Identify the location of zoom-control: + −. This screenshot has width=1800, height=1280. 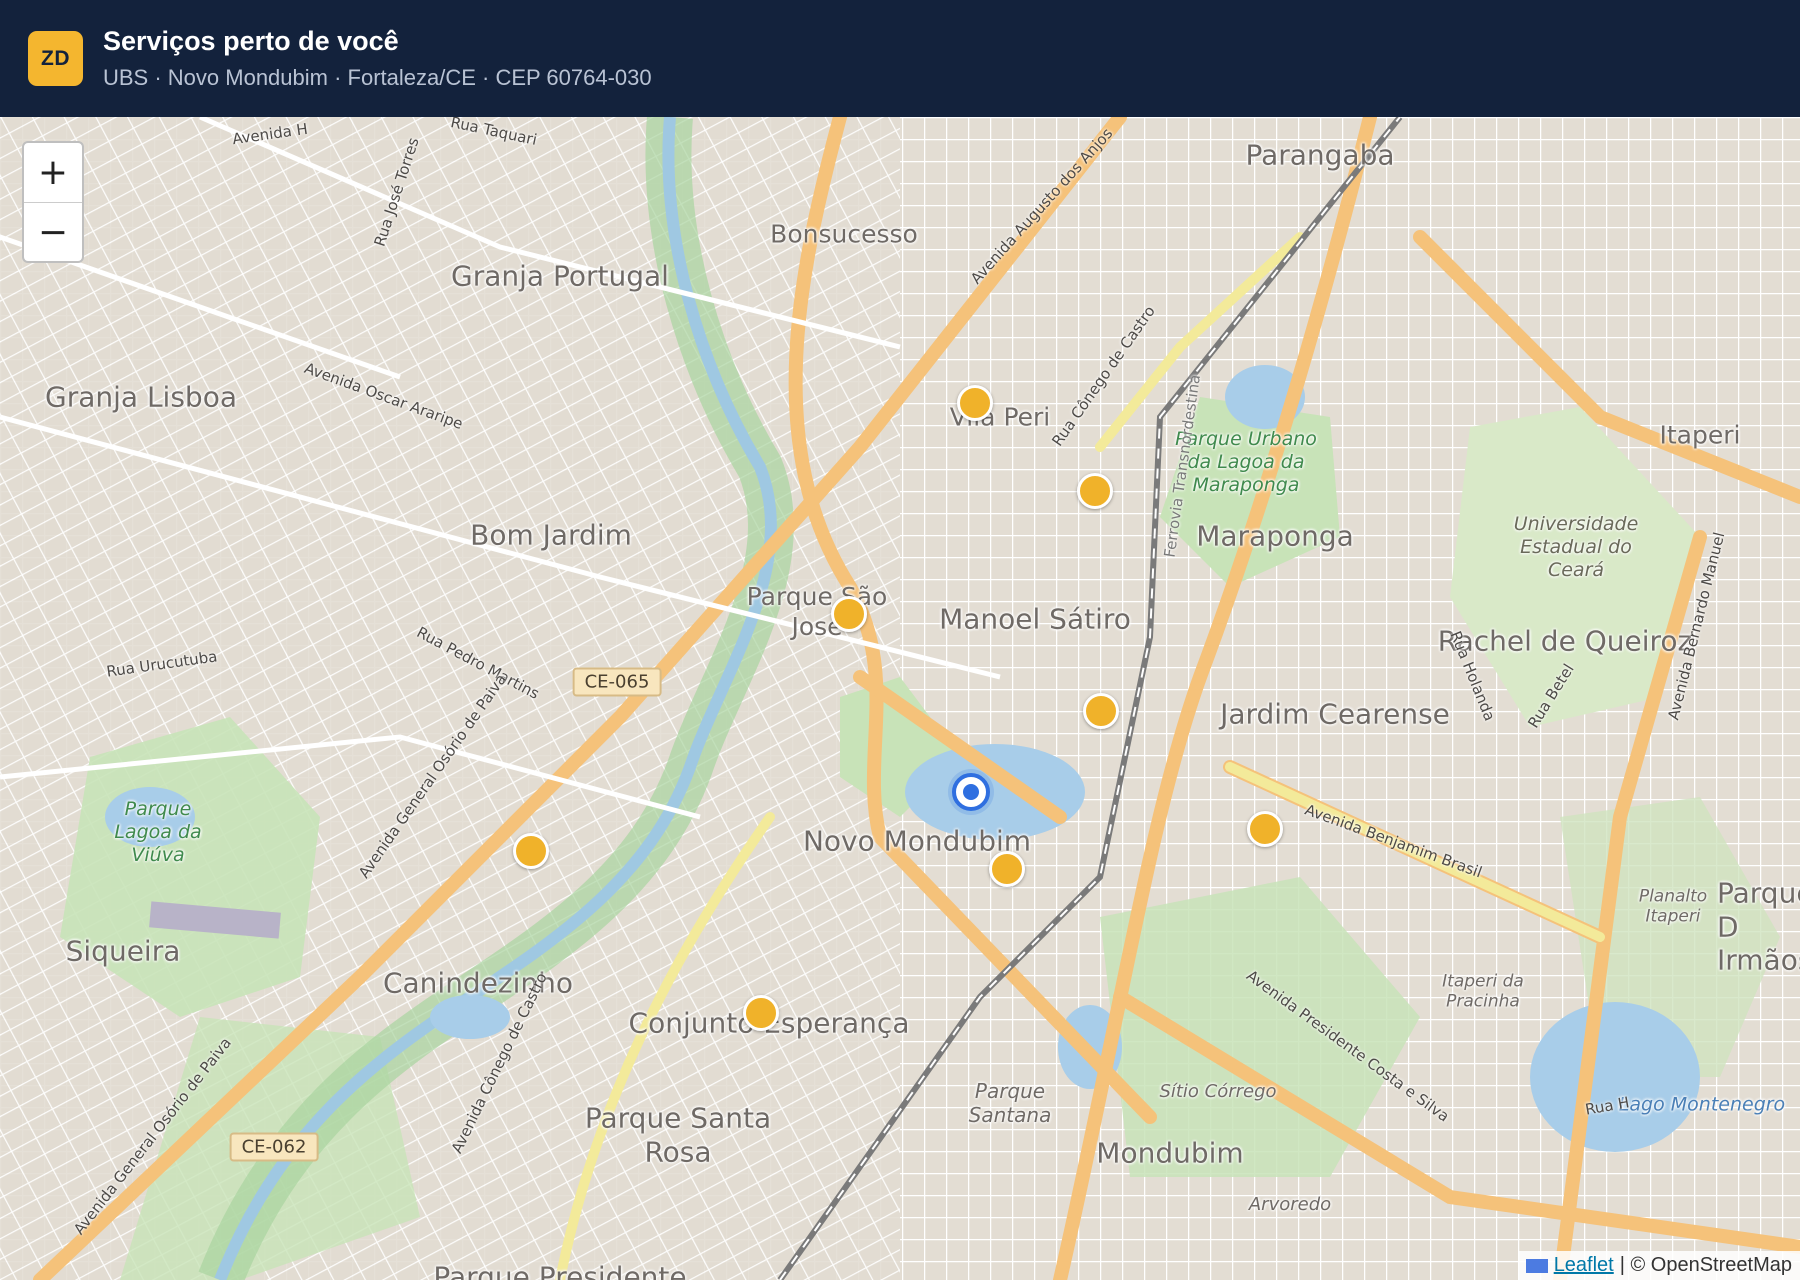
(53, 202).